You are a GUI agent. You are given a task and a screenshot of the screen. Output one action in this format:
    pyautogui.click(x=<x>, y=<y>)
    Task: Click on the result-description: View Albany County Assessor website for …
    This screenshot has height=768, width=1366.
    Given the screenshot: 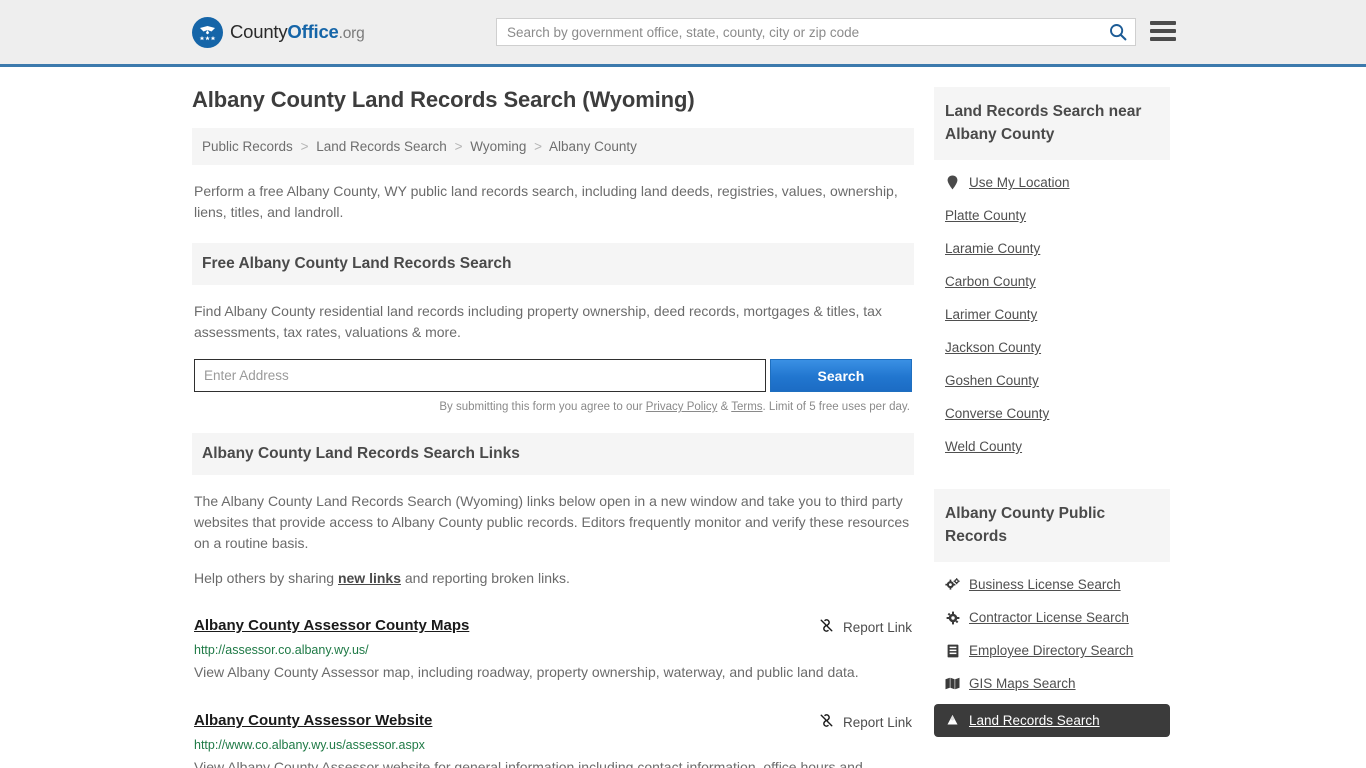 What is the action you would take?
    pyautogui.click(x=528, y=763)
    